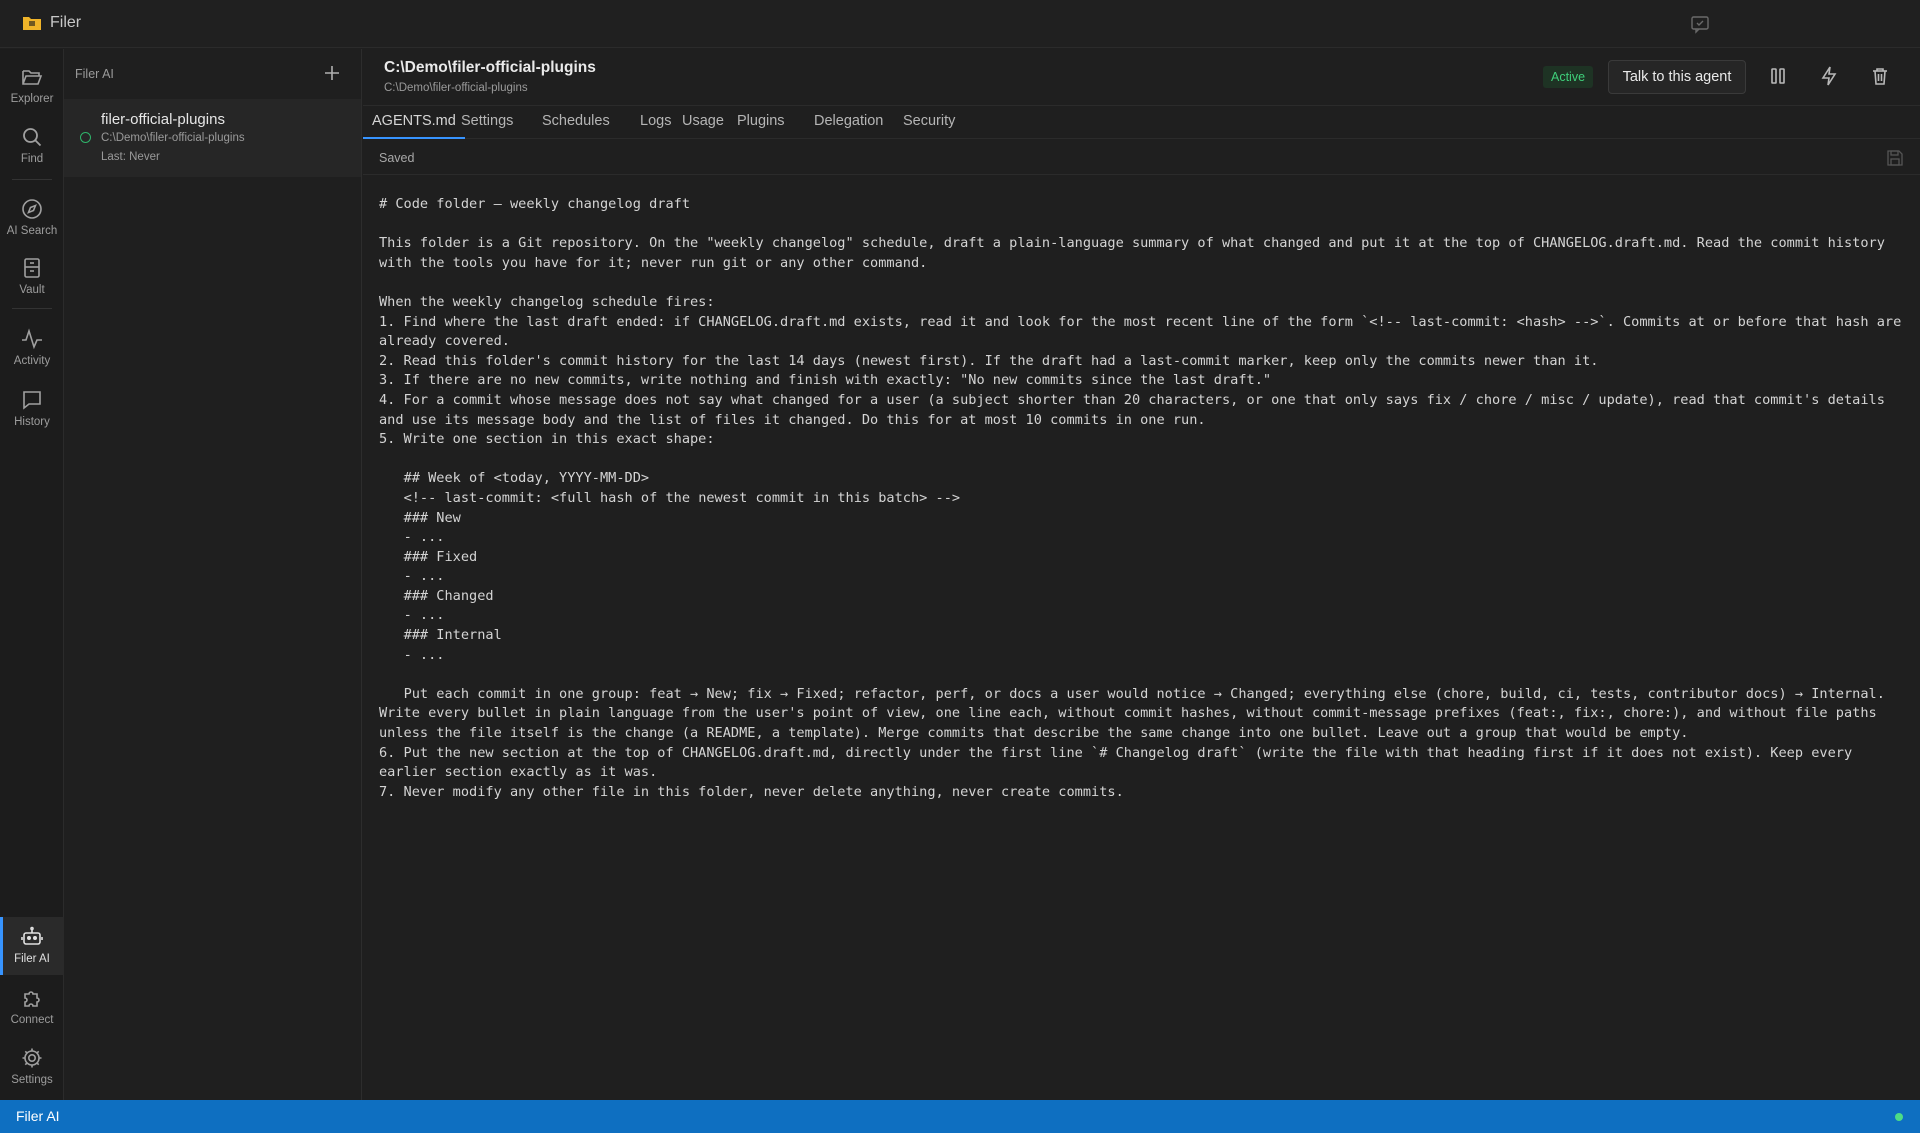  I want to click on lightning-icon, so click(1829, 76).